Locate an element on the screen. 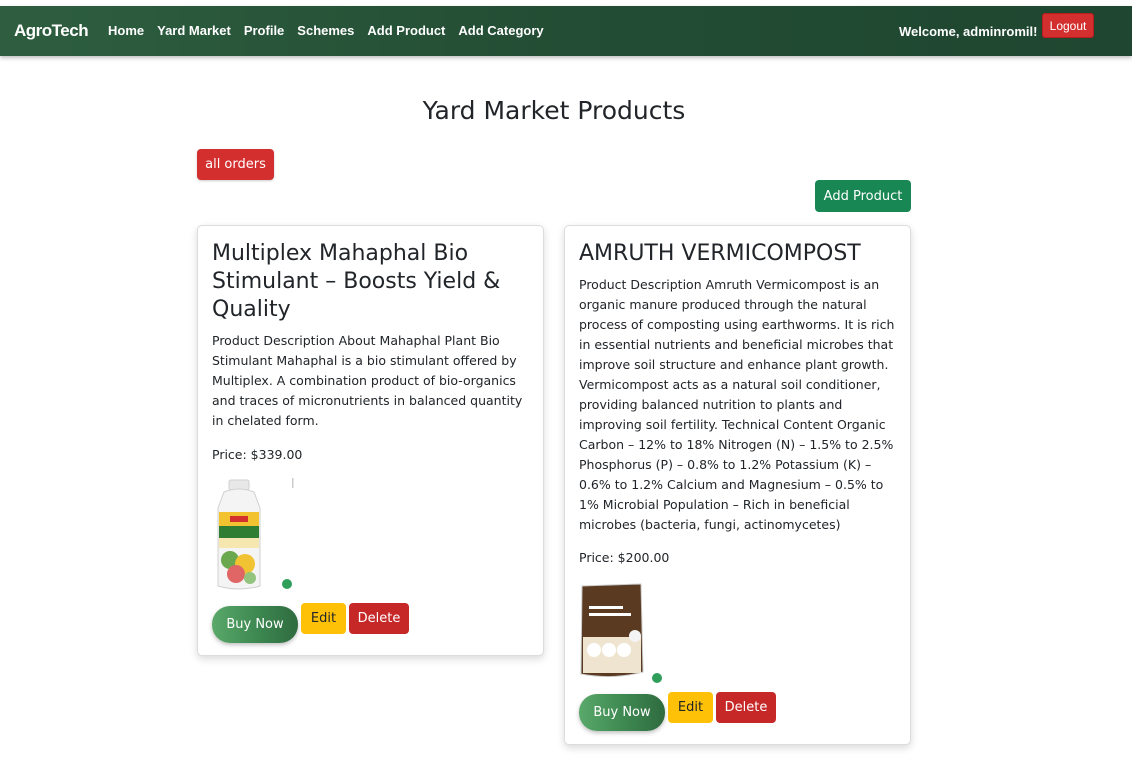  product-price: Price: $339.00 is located at coordinates (257, 454).